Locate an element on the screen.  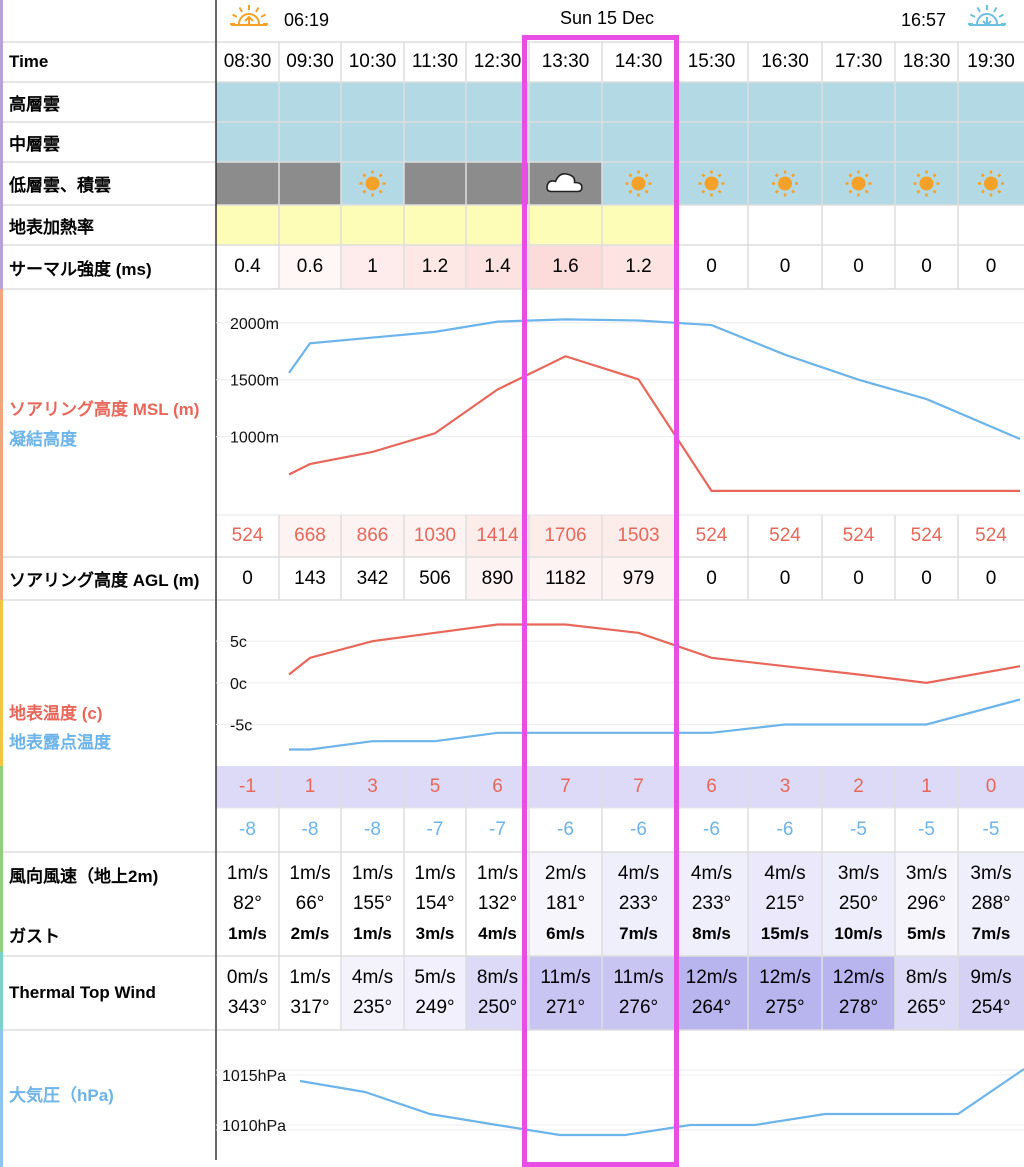
ttw-speed: 9m/s is located at coordinates (991, 977).